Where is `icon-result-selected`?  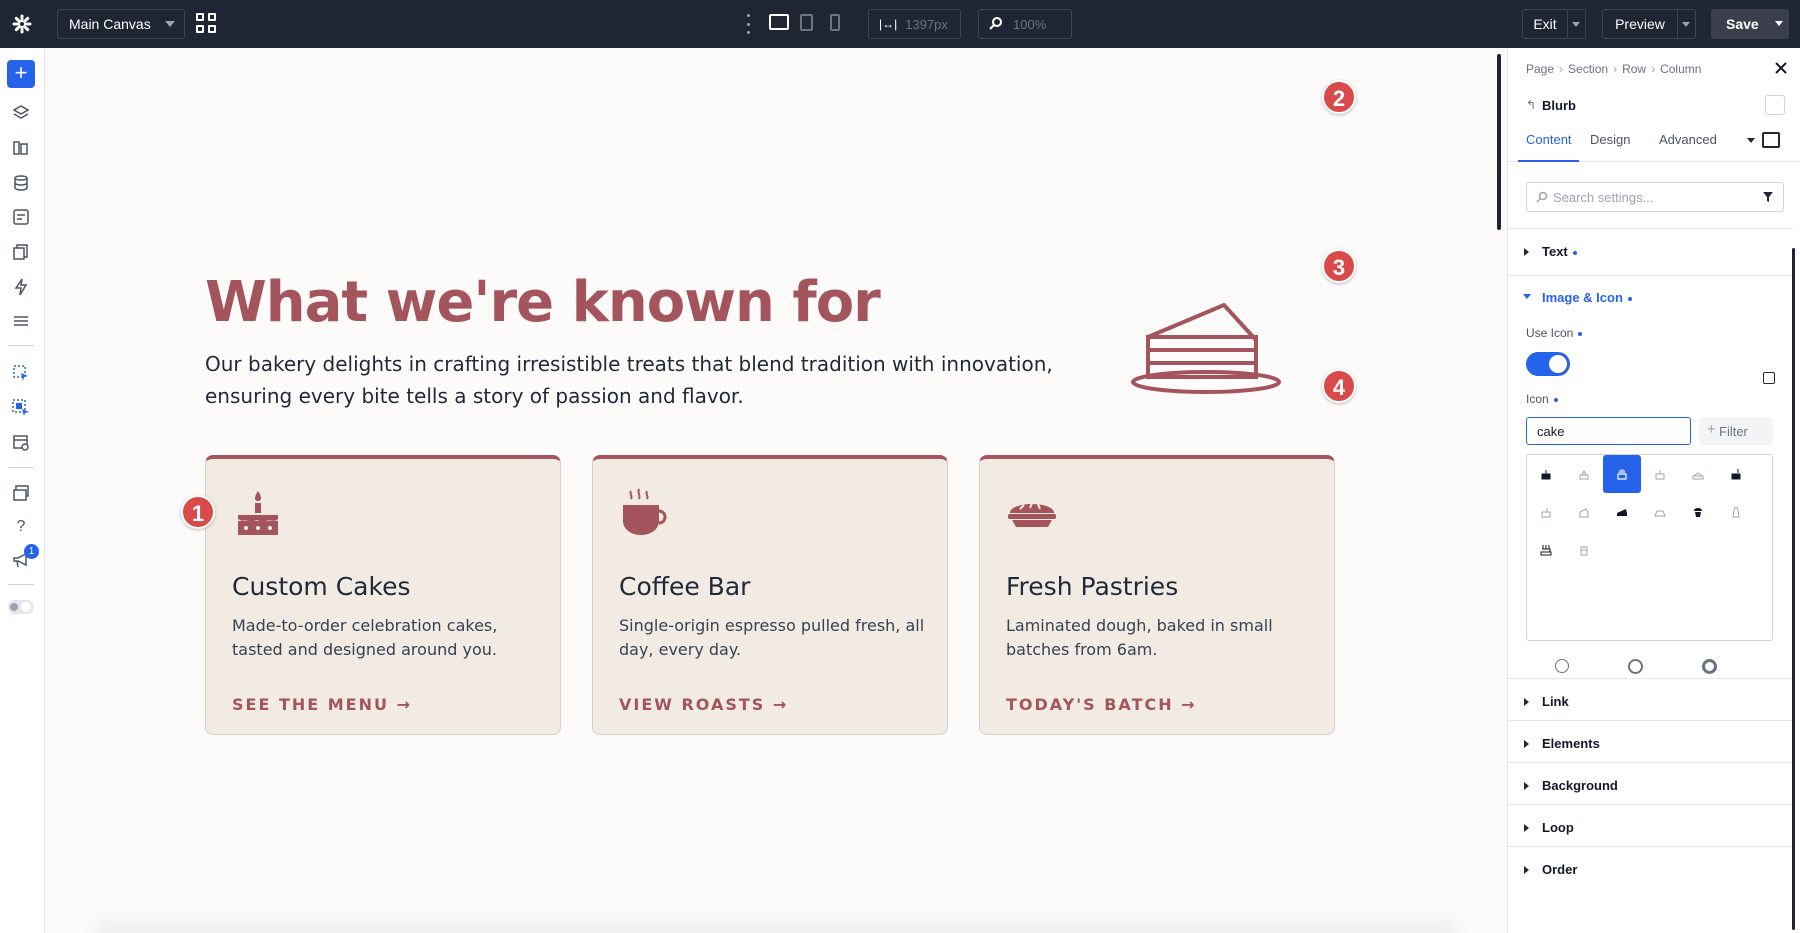 icon-result-selected is located at coordinates (1622, 474).